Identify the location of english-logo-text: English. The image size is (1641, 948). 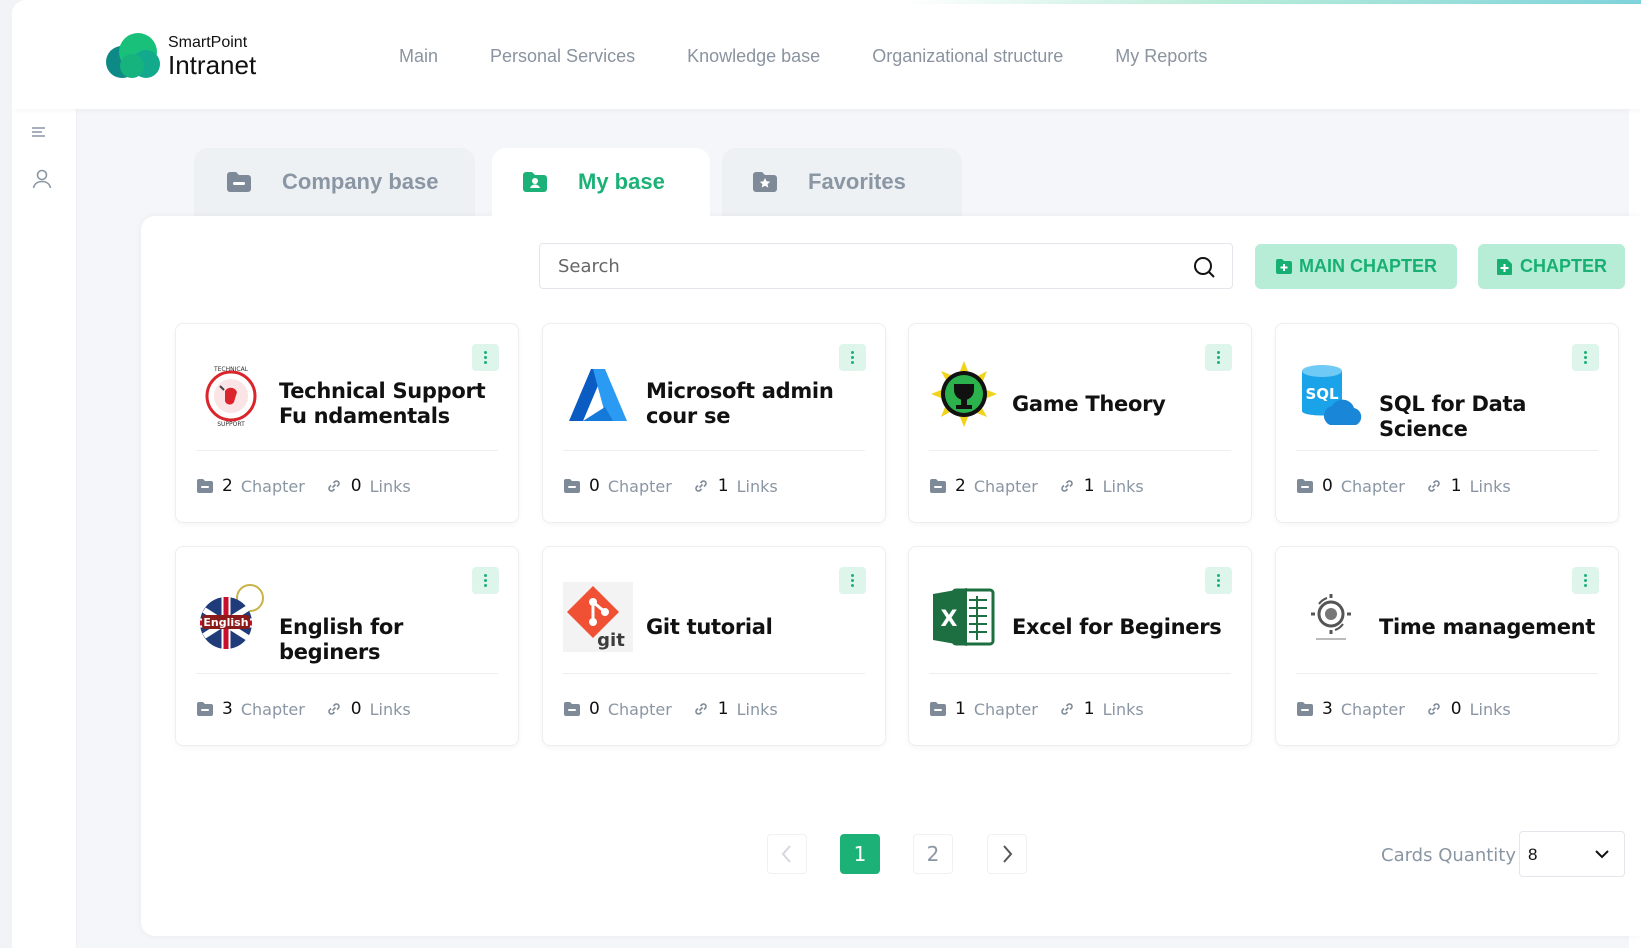
(225, 622).